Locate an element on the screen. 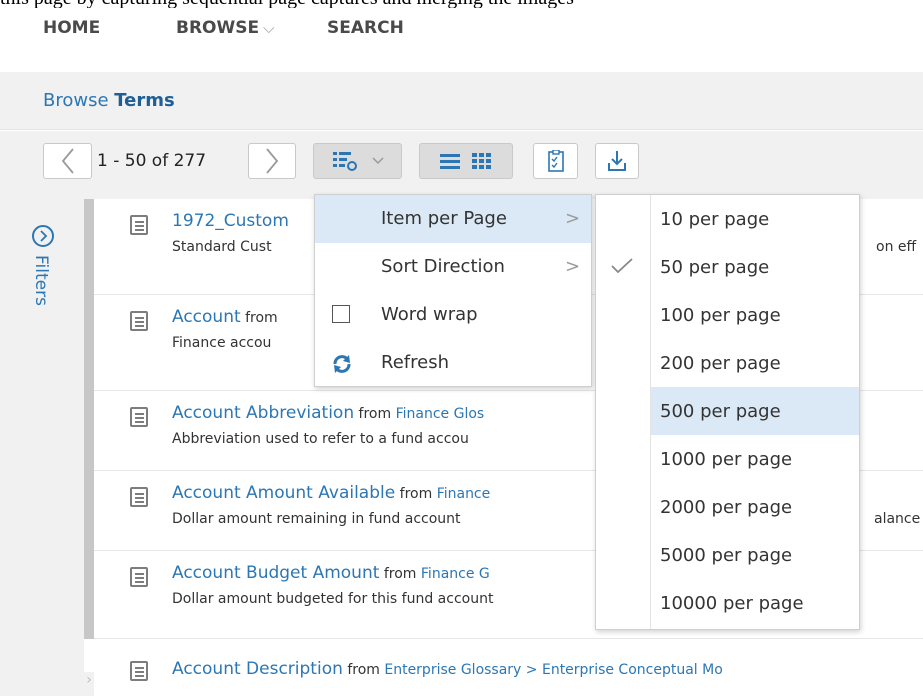 The image size is (923, 696). glossary-source-link: Finance G is located at coordinates (455, 574).